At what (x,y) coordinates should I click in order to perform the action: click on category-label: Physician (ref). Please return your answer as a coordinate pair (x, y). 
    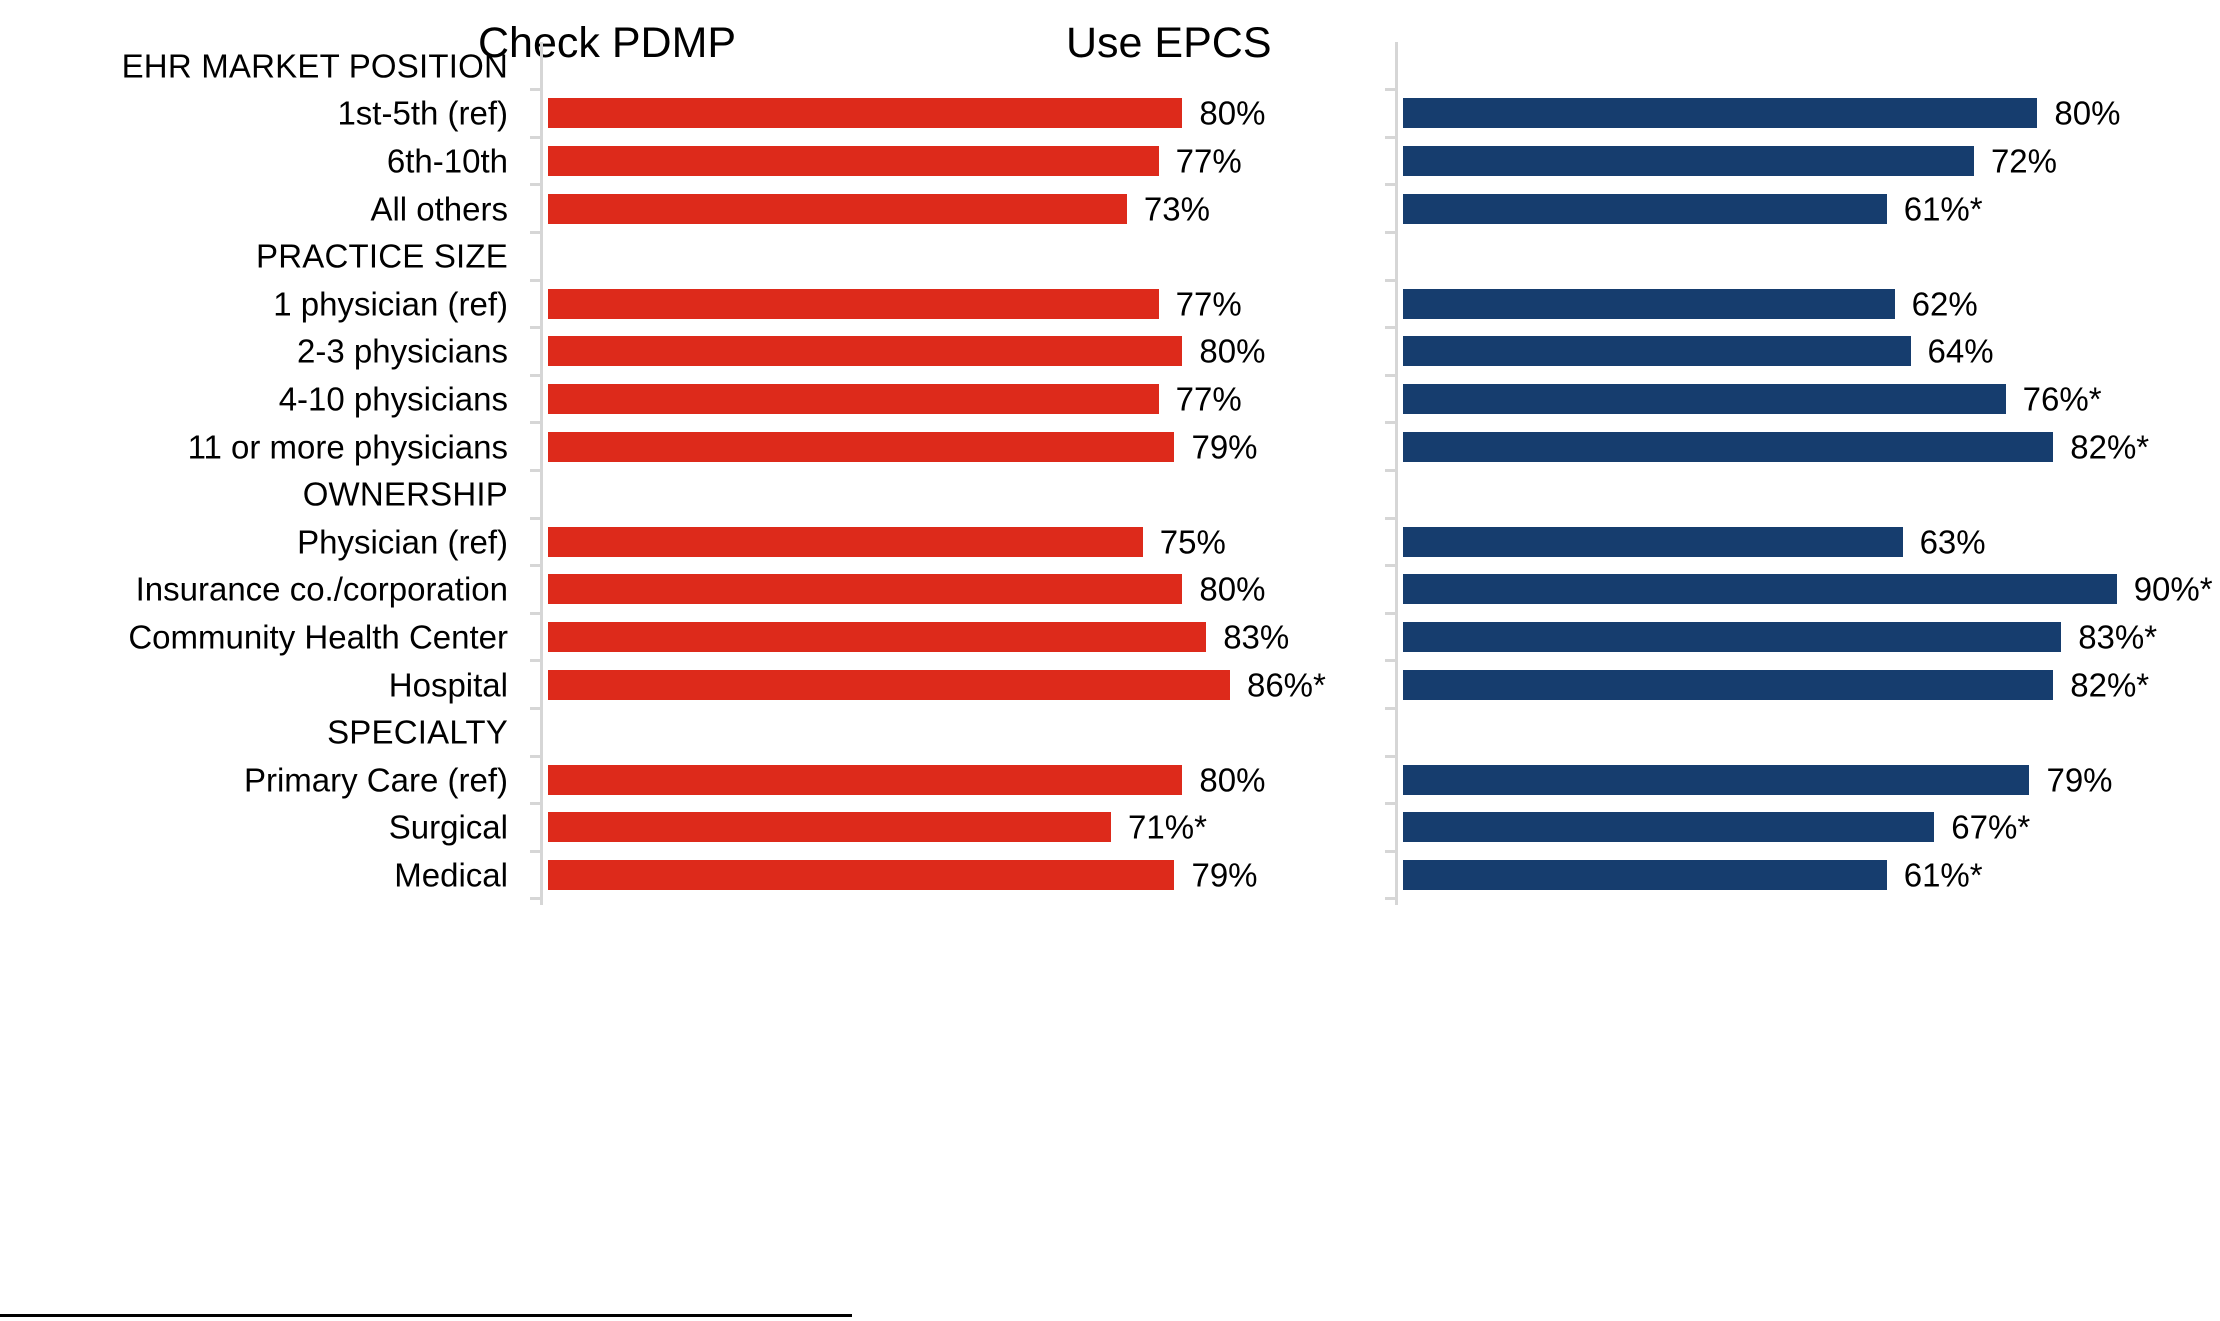
    Looking at the image, I should click on (402, 542).